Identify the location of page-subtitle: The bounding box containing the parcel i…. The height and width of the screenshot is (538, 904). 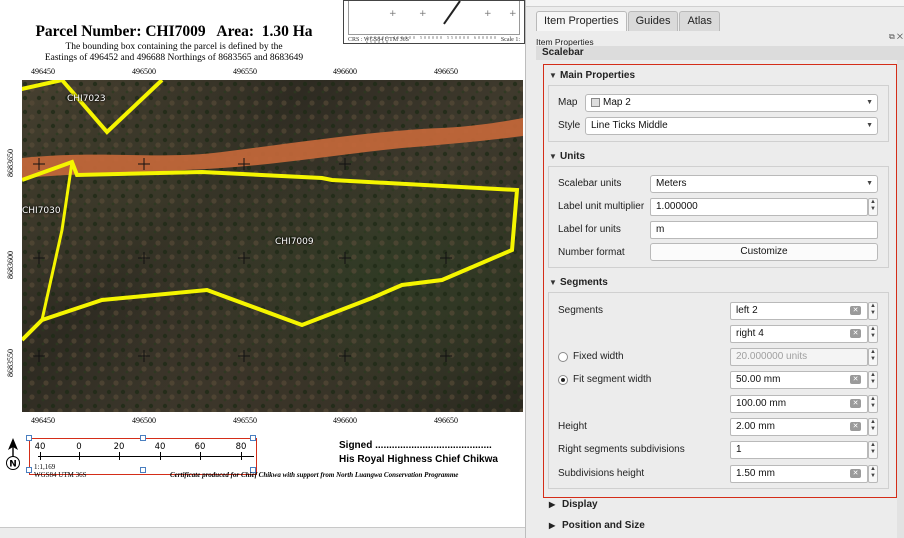
(174, 53).